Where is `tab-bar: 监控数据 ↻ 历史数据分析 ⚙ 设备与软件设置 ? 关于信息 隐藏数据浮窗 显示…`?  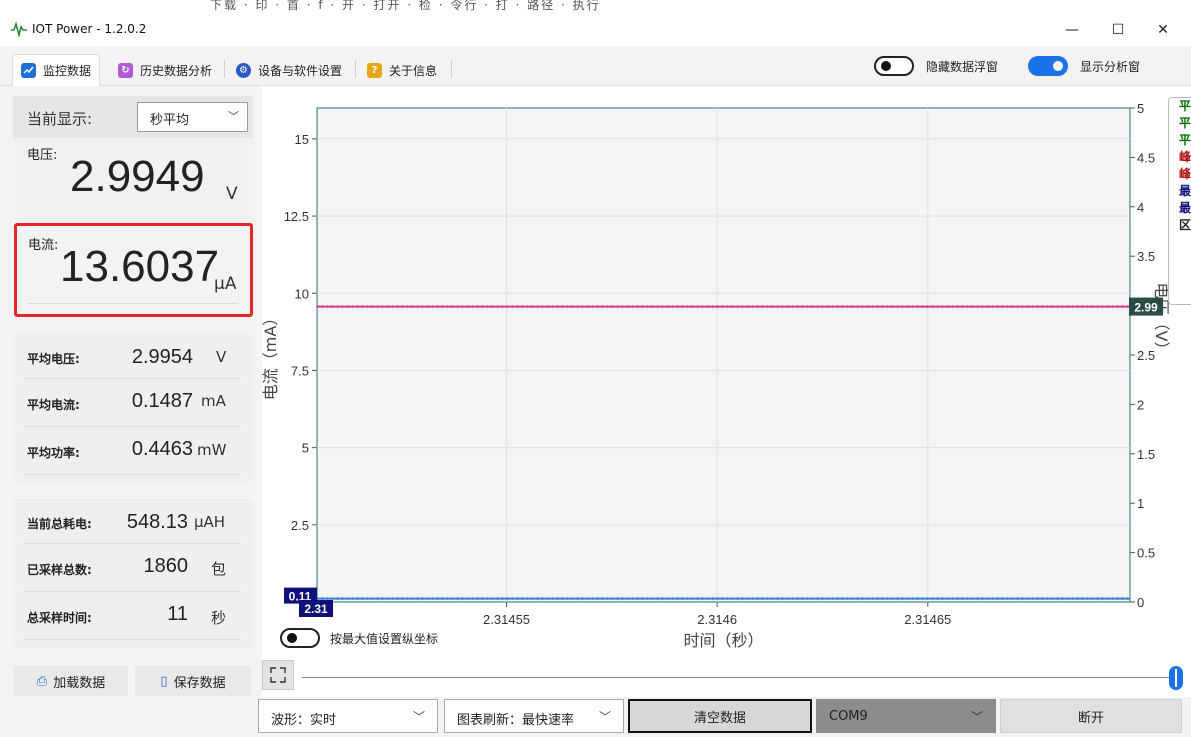
tab-bar: 监控数据 ↻ 历史数据分析 ⚙ 设备与软件设置 ? 关于信息 隐藏数据浮窗 显示… is located at coordinates (595, 66).